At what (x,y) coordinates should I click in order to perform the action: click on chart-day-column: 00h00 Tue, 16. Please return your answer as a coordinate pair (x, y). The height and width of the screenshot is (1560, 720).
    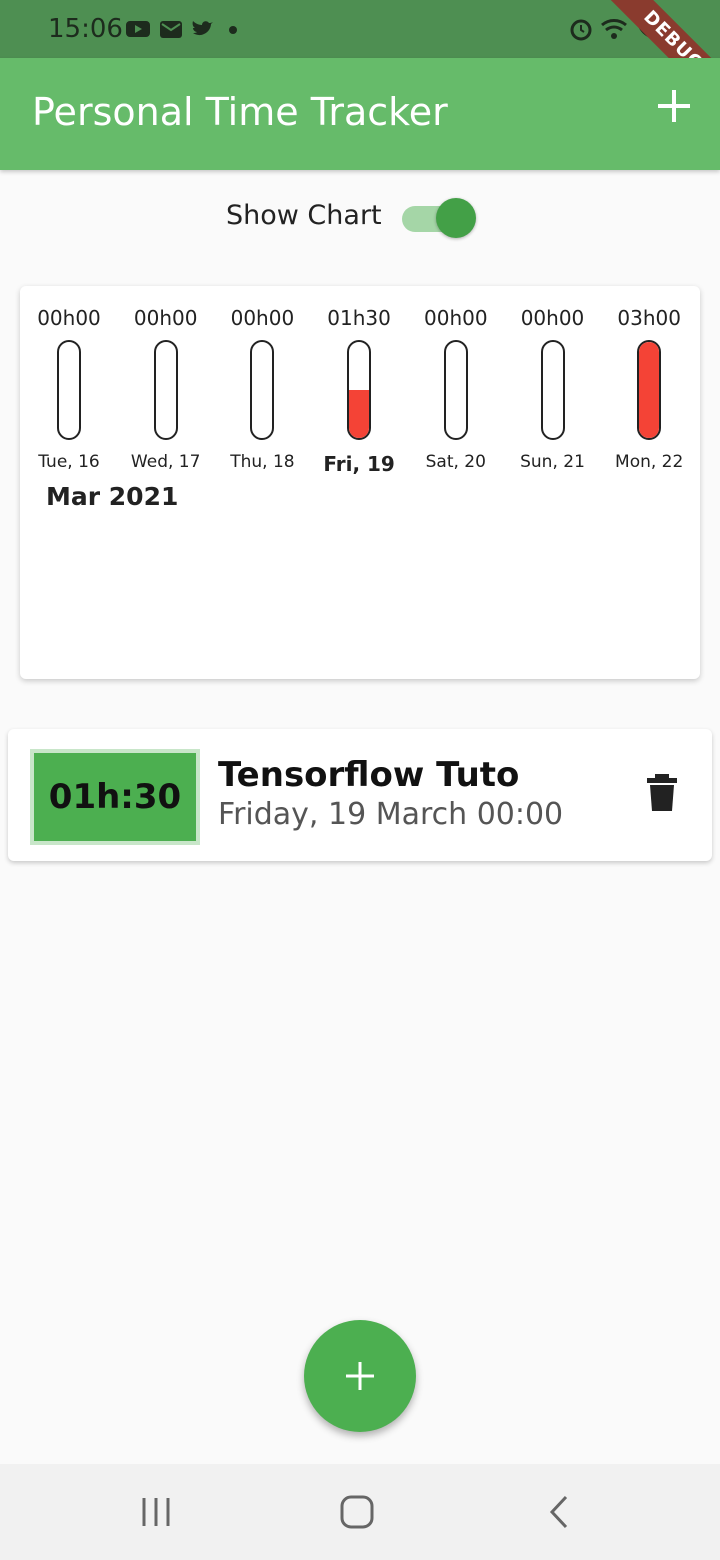
    Looking at the image, I should click on (69, 389).